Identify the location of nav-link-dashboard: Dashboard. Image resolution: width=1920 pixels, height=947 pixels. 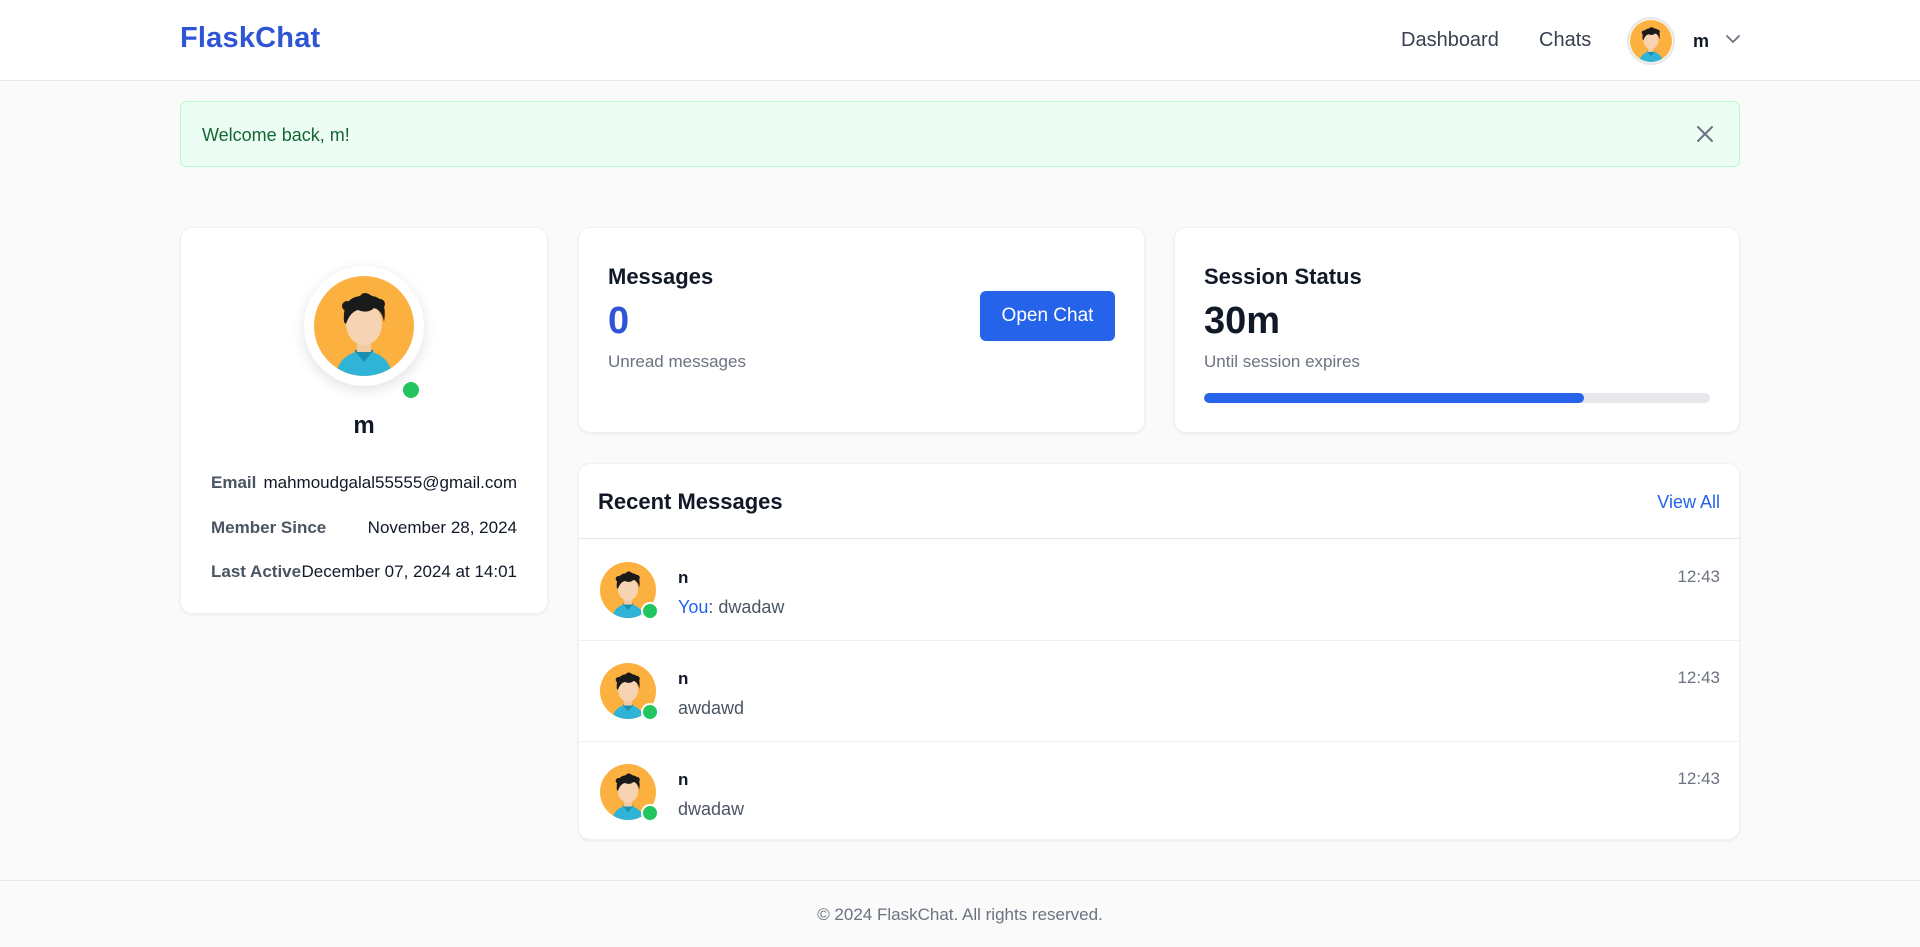
(1450, 40).